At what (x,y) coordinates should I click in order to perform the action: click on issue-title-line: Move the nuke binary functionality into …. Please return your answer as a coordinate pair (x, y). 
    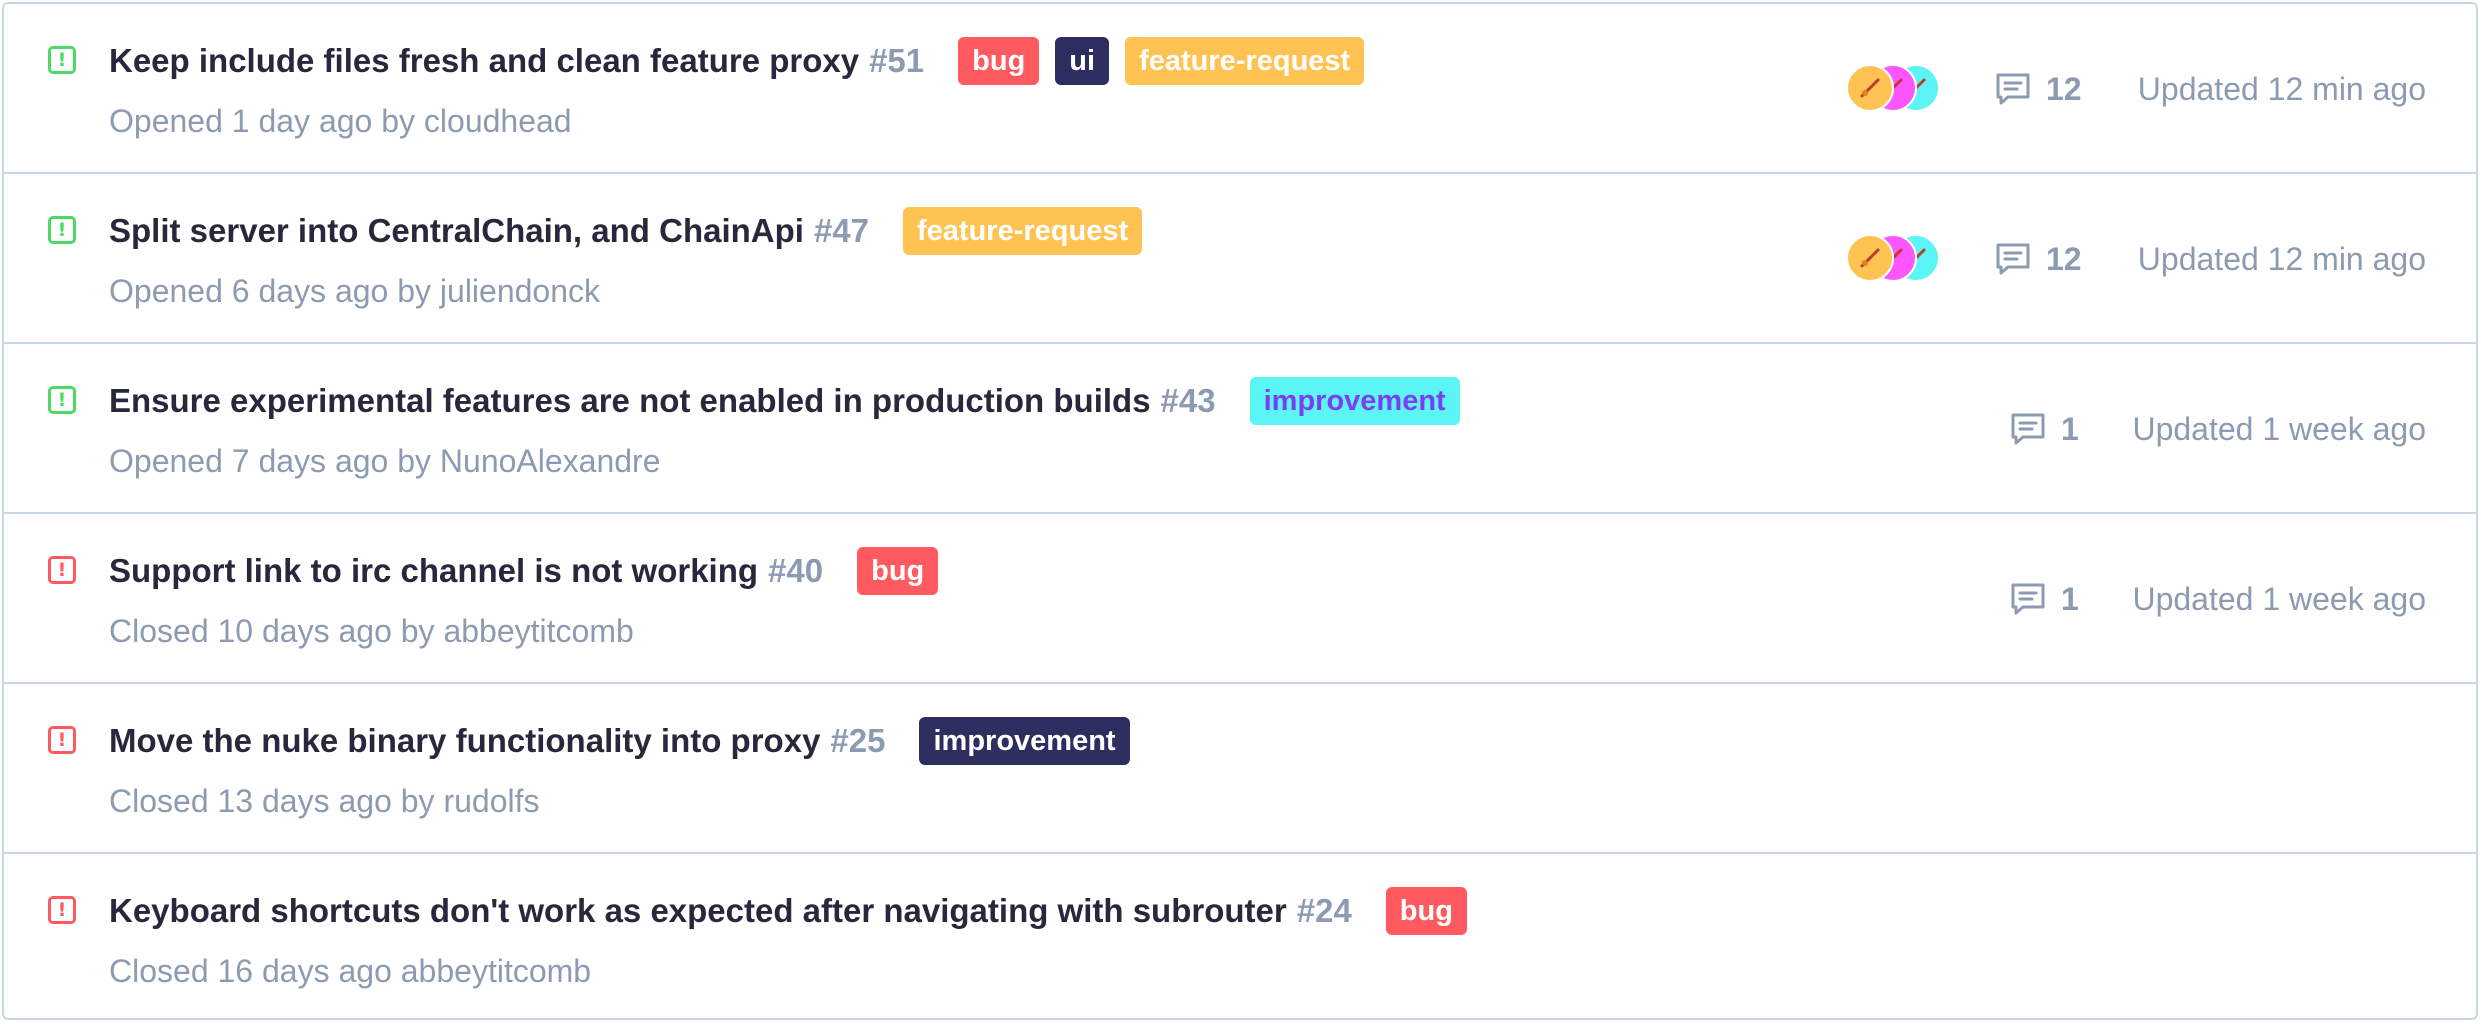
    Looking at the image, I should click on (627, 741).